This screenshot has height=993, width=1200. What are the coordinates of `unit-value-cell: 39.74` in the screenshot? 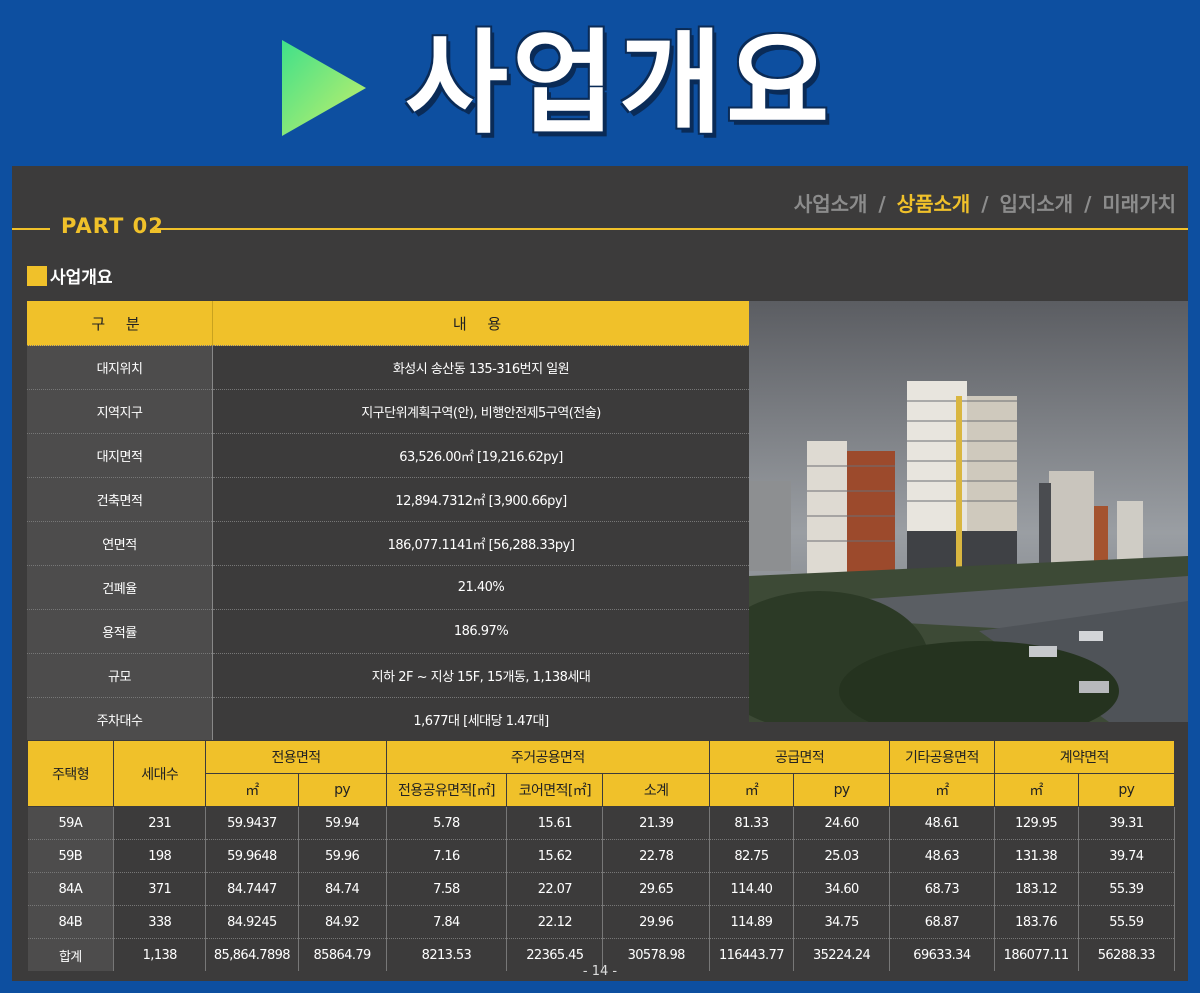 It's located at (1127, 856).